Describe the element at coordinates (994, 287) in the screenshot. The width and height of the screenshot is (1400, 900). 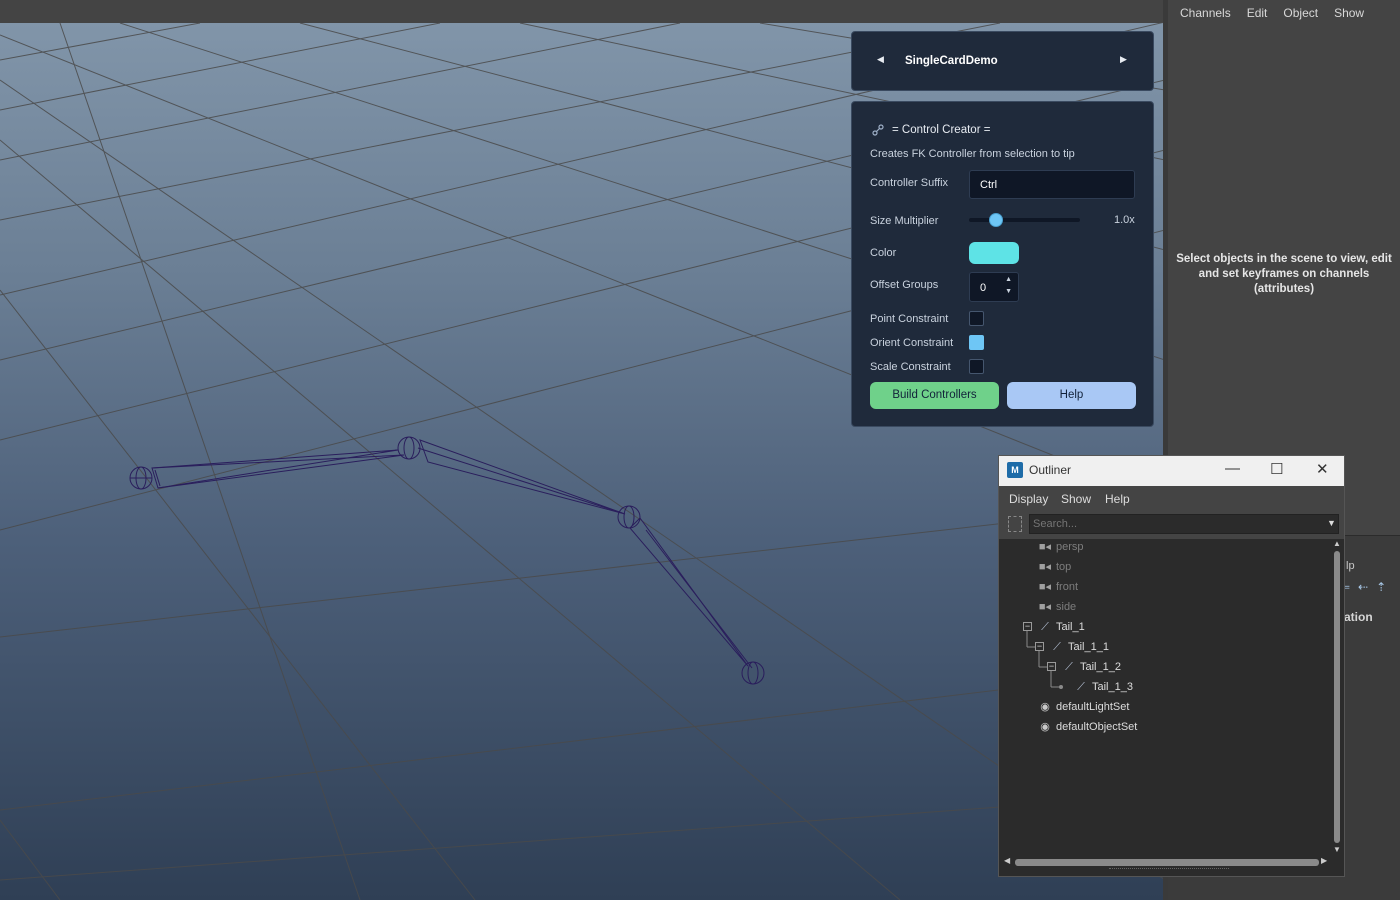
I see `offset-groups-spinbox: 0 ▲ ▼` at that location.